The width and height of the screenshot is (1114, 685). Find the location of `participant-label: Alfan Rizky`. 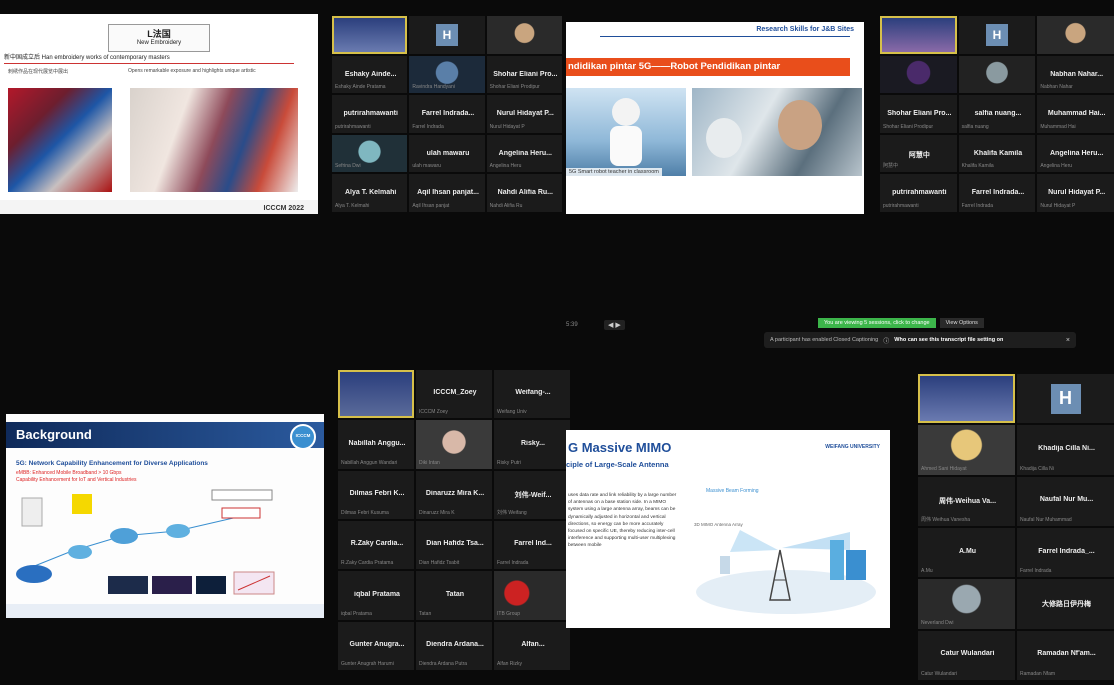

participant-label: Alfan Rizky is located at coordinates (510, 663).